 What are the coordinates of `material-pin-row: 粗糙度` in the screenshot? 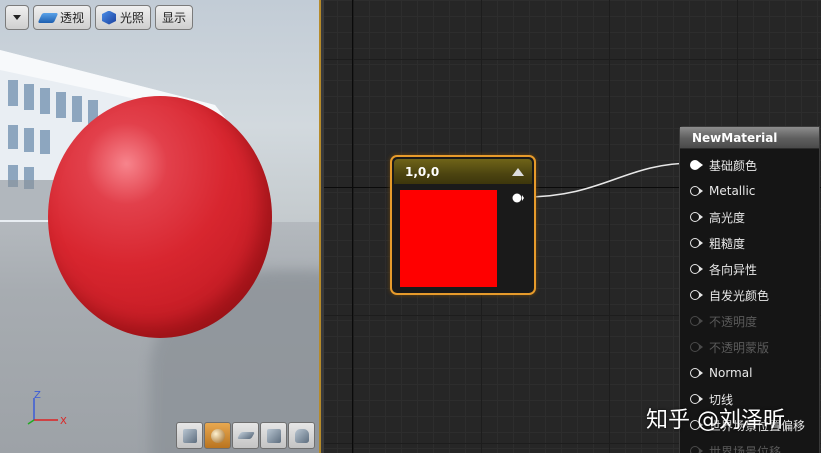 It's located at (717, 243).